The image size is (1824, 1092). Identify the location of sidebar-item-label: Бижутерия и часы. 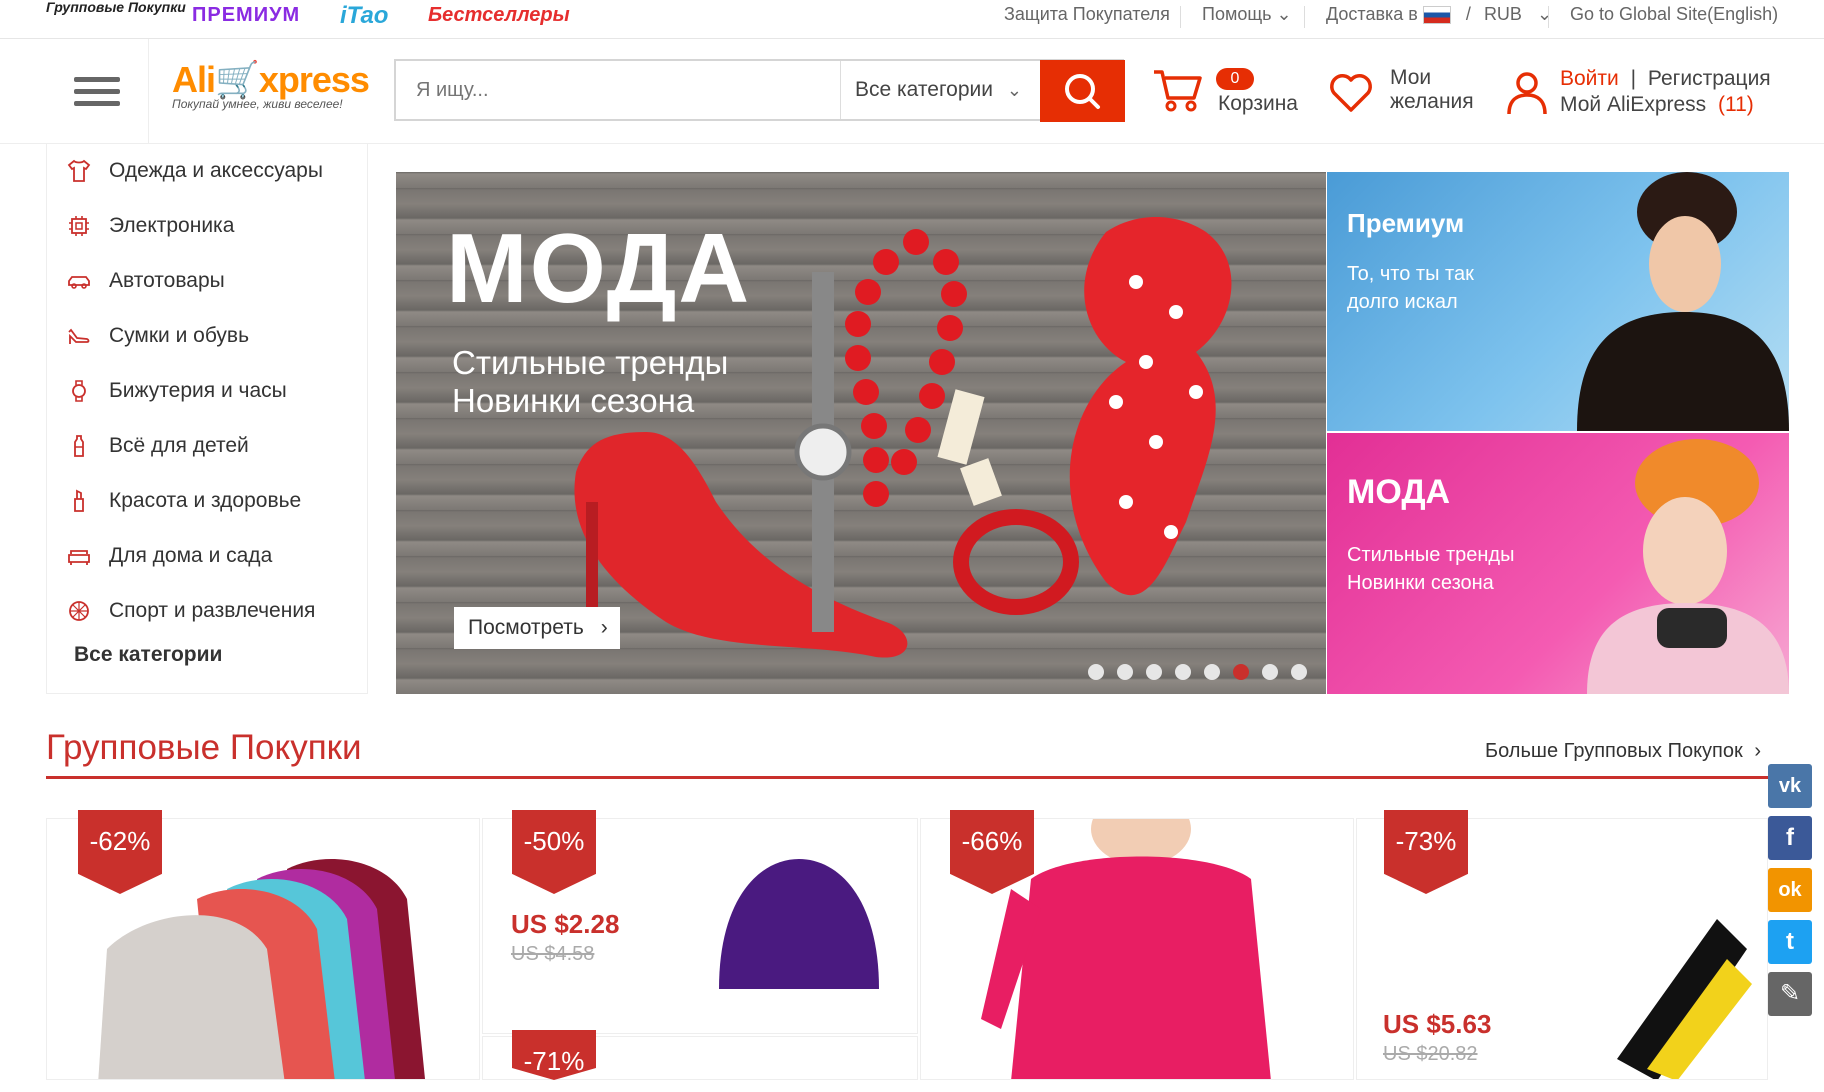
(198, 390).